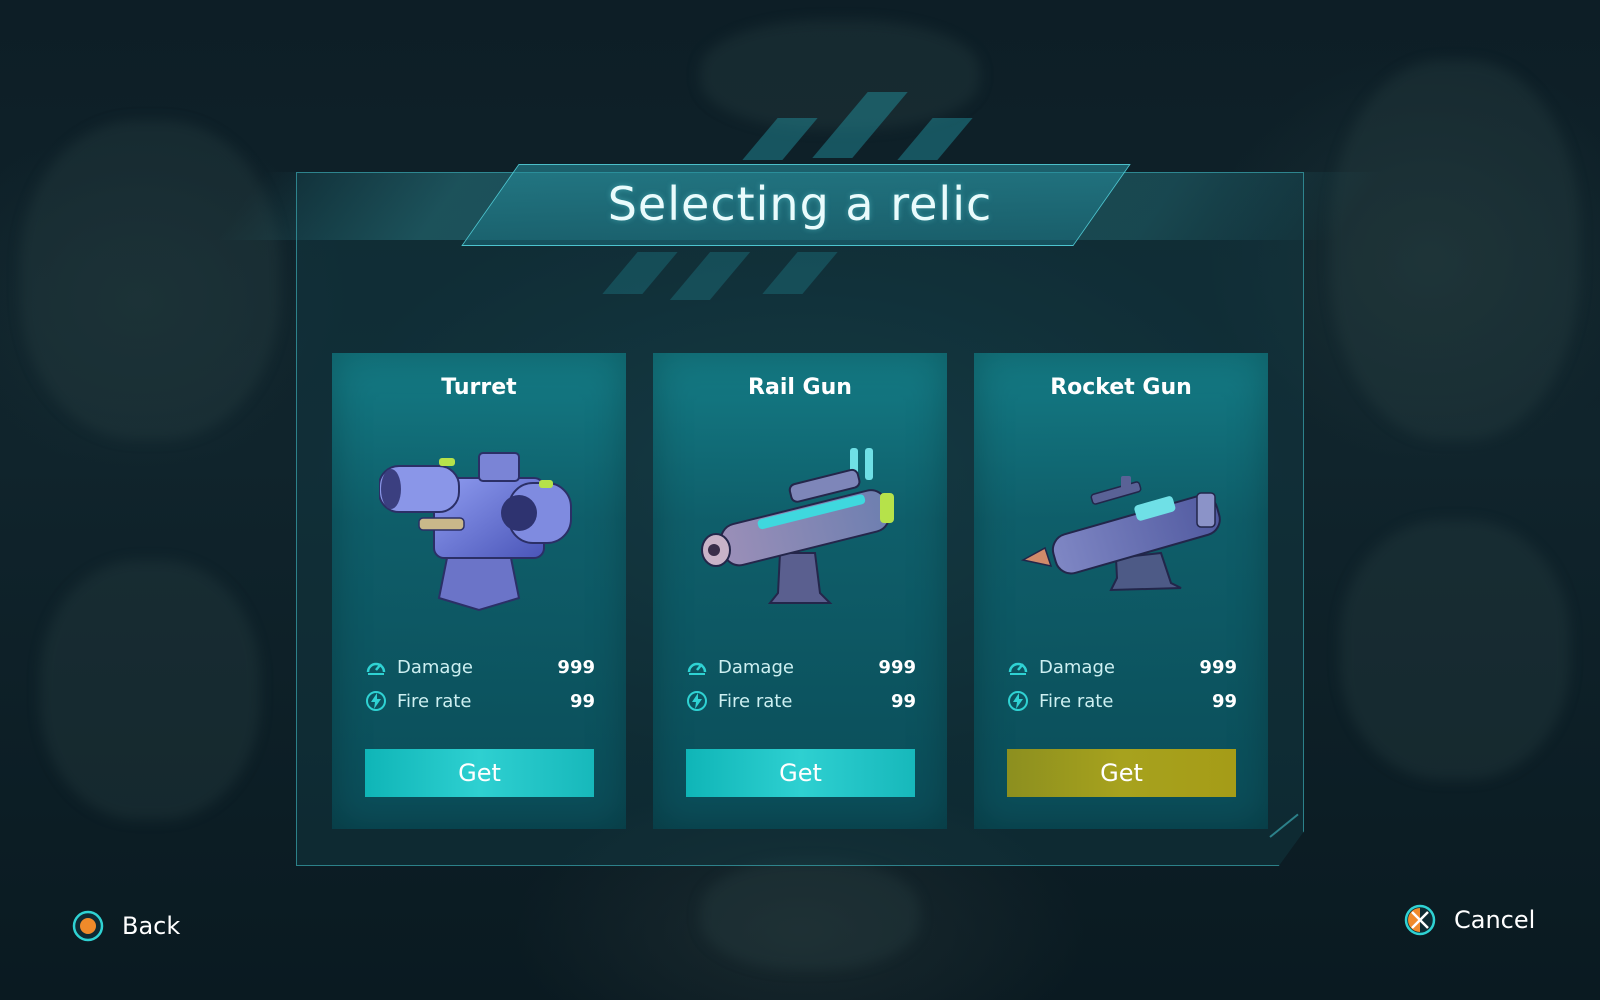 This screenshot has width=1600, height=1000. What do you see at coordinates (478, 525) in the screenshot?
I see `turret-icon` at bounding box center [478, 525].